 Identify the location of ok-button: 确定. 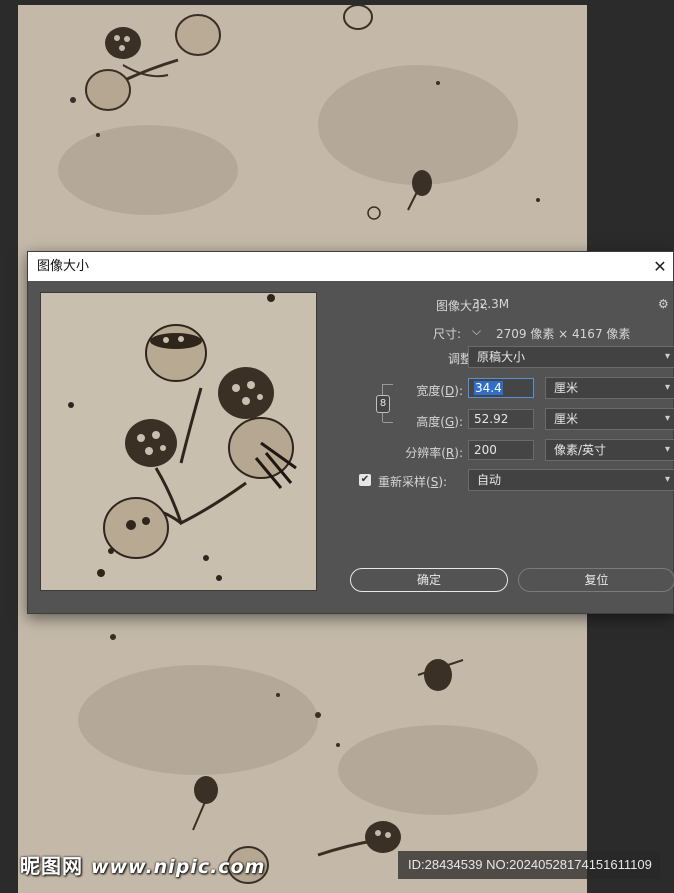
(429, 580).